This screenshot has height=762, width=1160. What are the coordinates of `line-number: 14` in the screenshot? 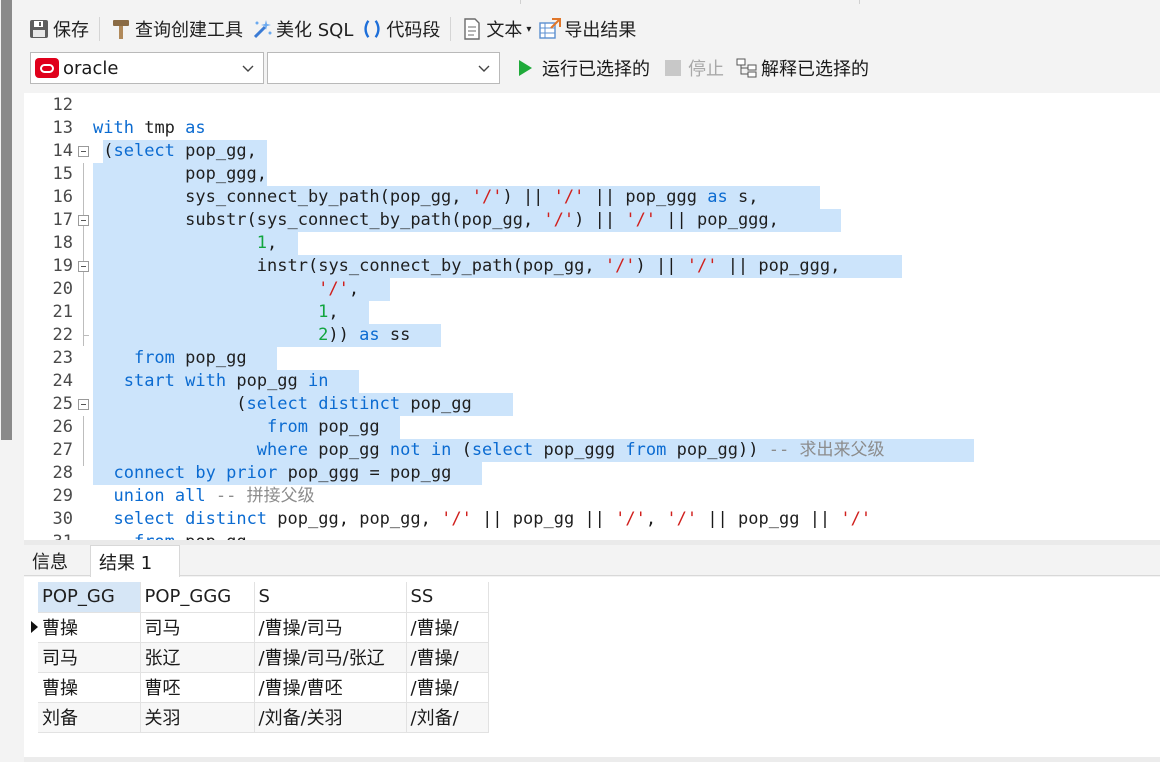 It's located at (62, 151).